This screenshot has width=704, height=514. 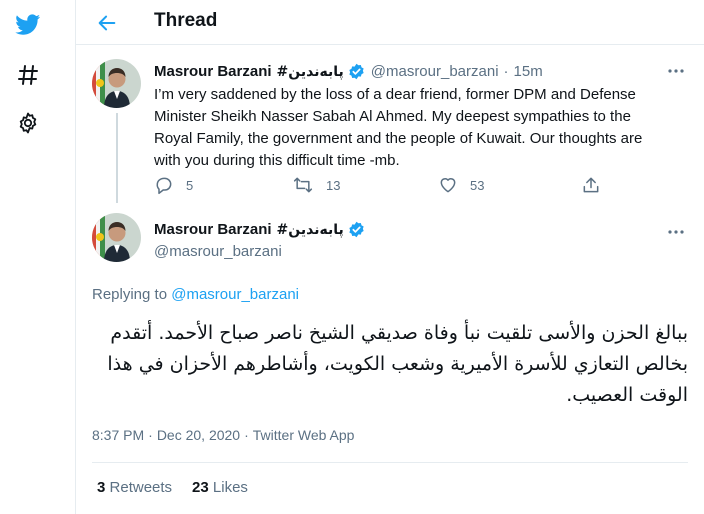 What do you see at coordinates (28, 75) in the screenshot?
I see `hashtag-icon` at bounding box center [28, 75].